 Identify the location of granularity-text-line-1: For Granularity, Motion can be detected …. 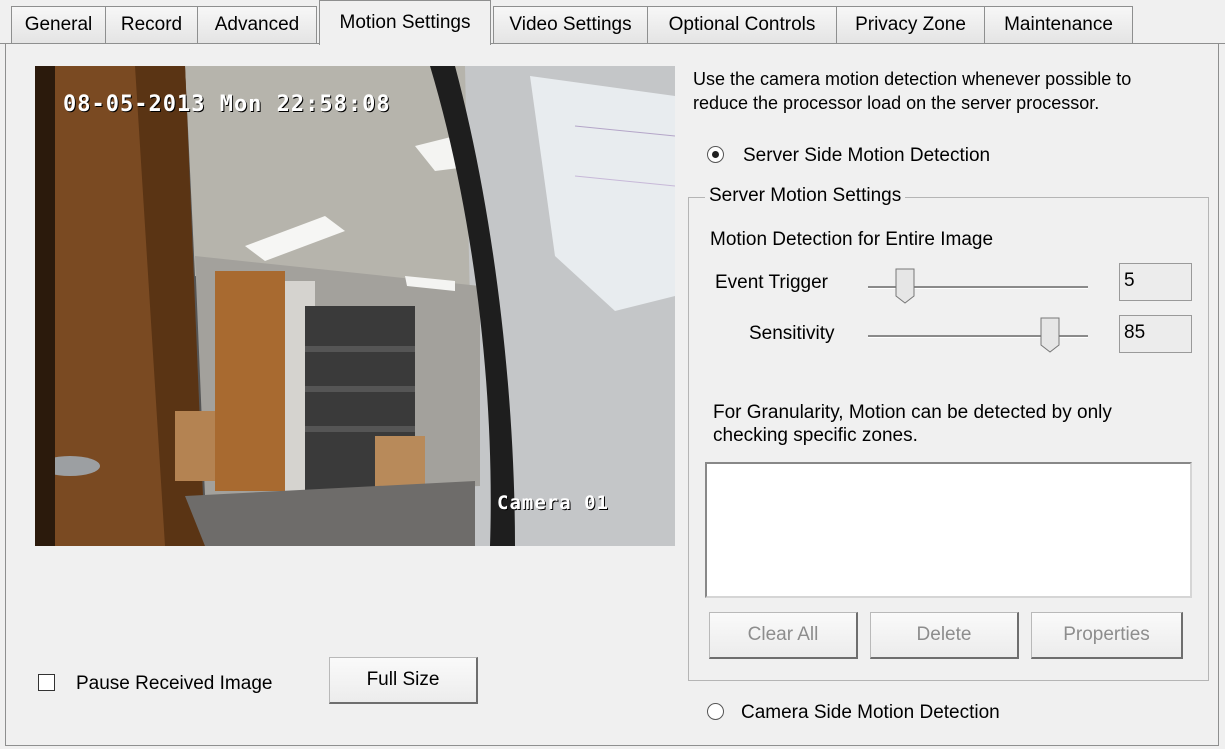
(912, 412).